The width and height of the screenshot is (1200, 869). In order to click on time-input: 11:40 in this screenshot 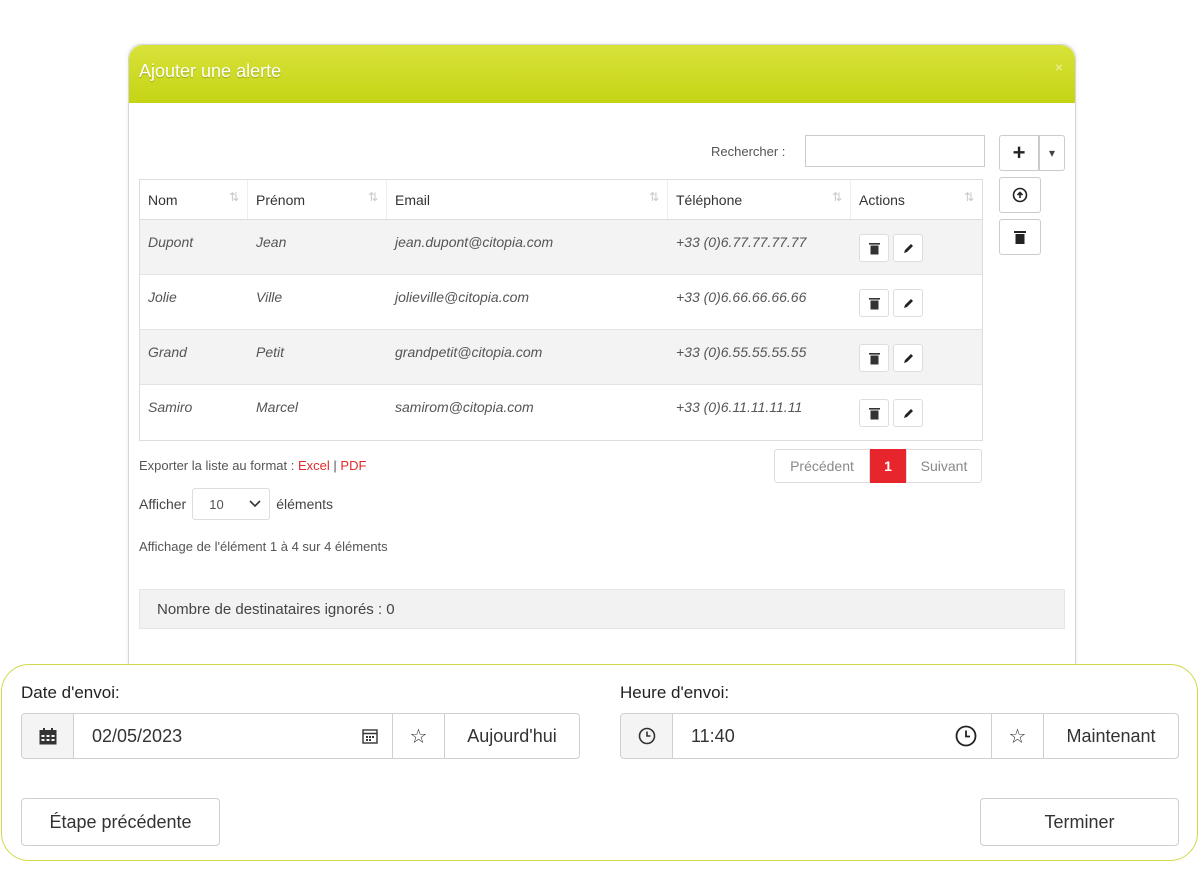, I will do `click(832, 736)`.